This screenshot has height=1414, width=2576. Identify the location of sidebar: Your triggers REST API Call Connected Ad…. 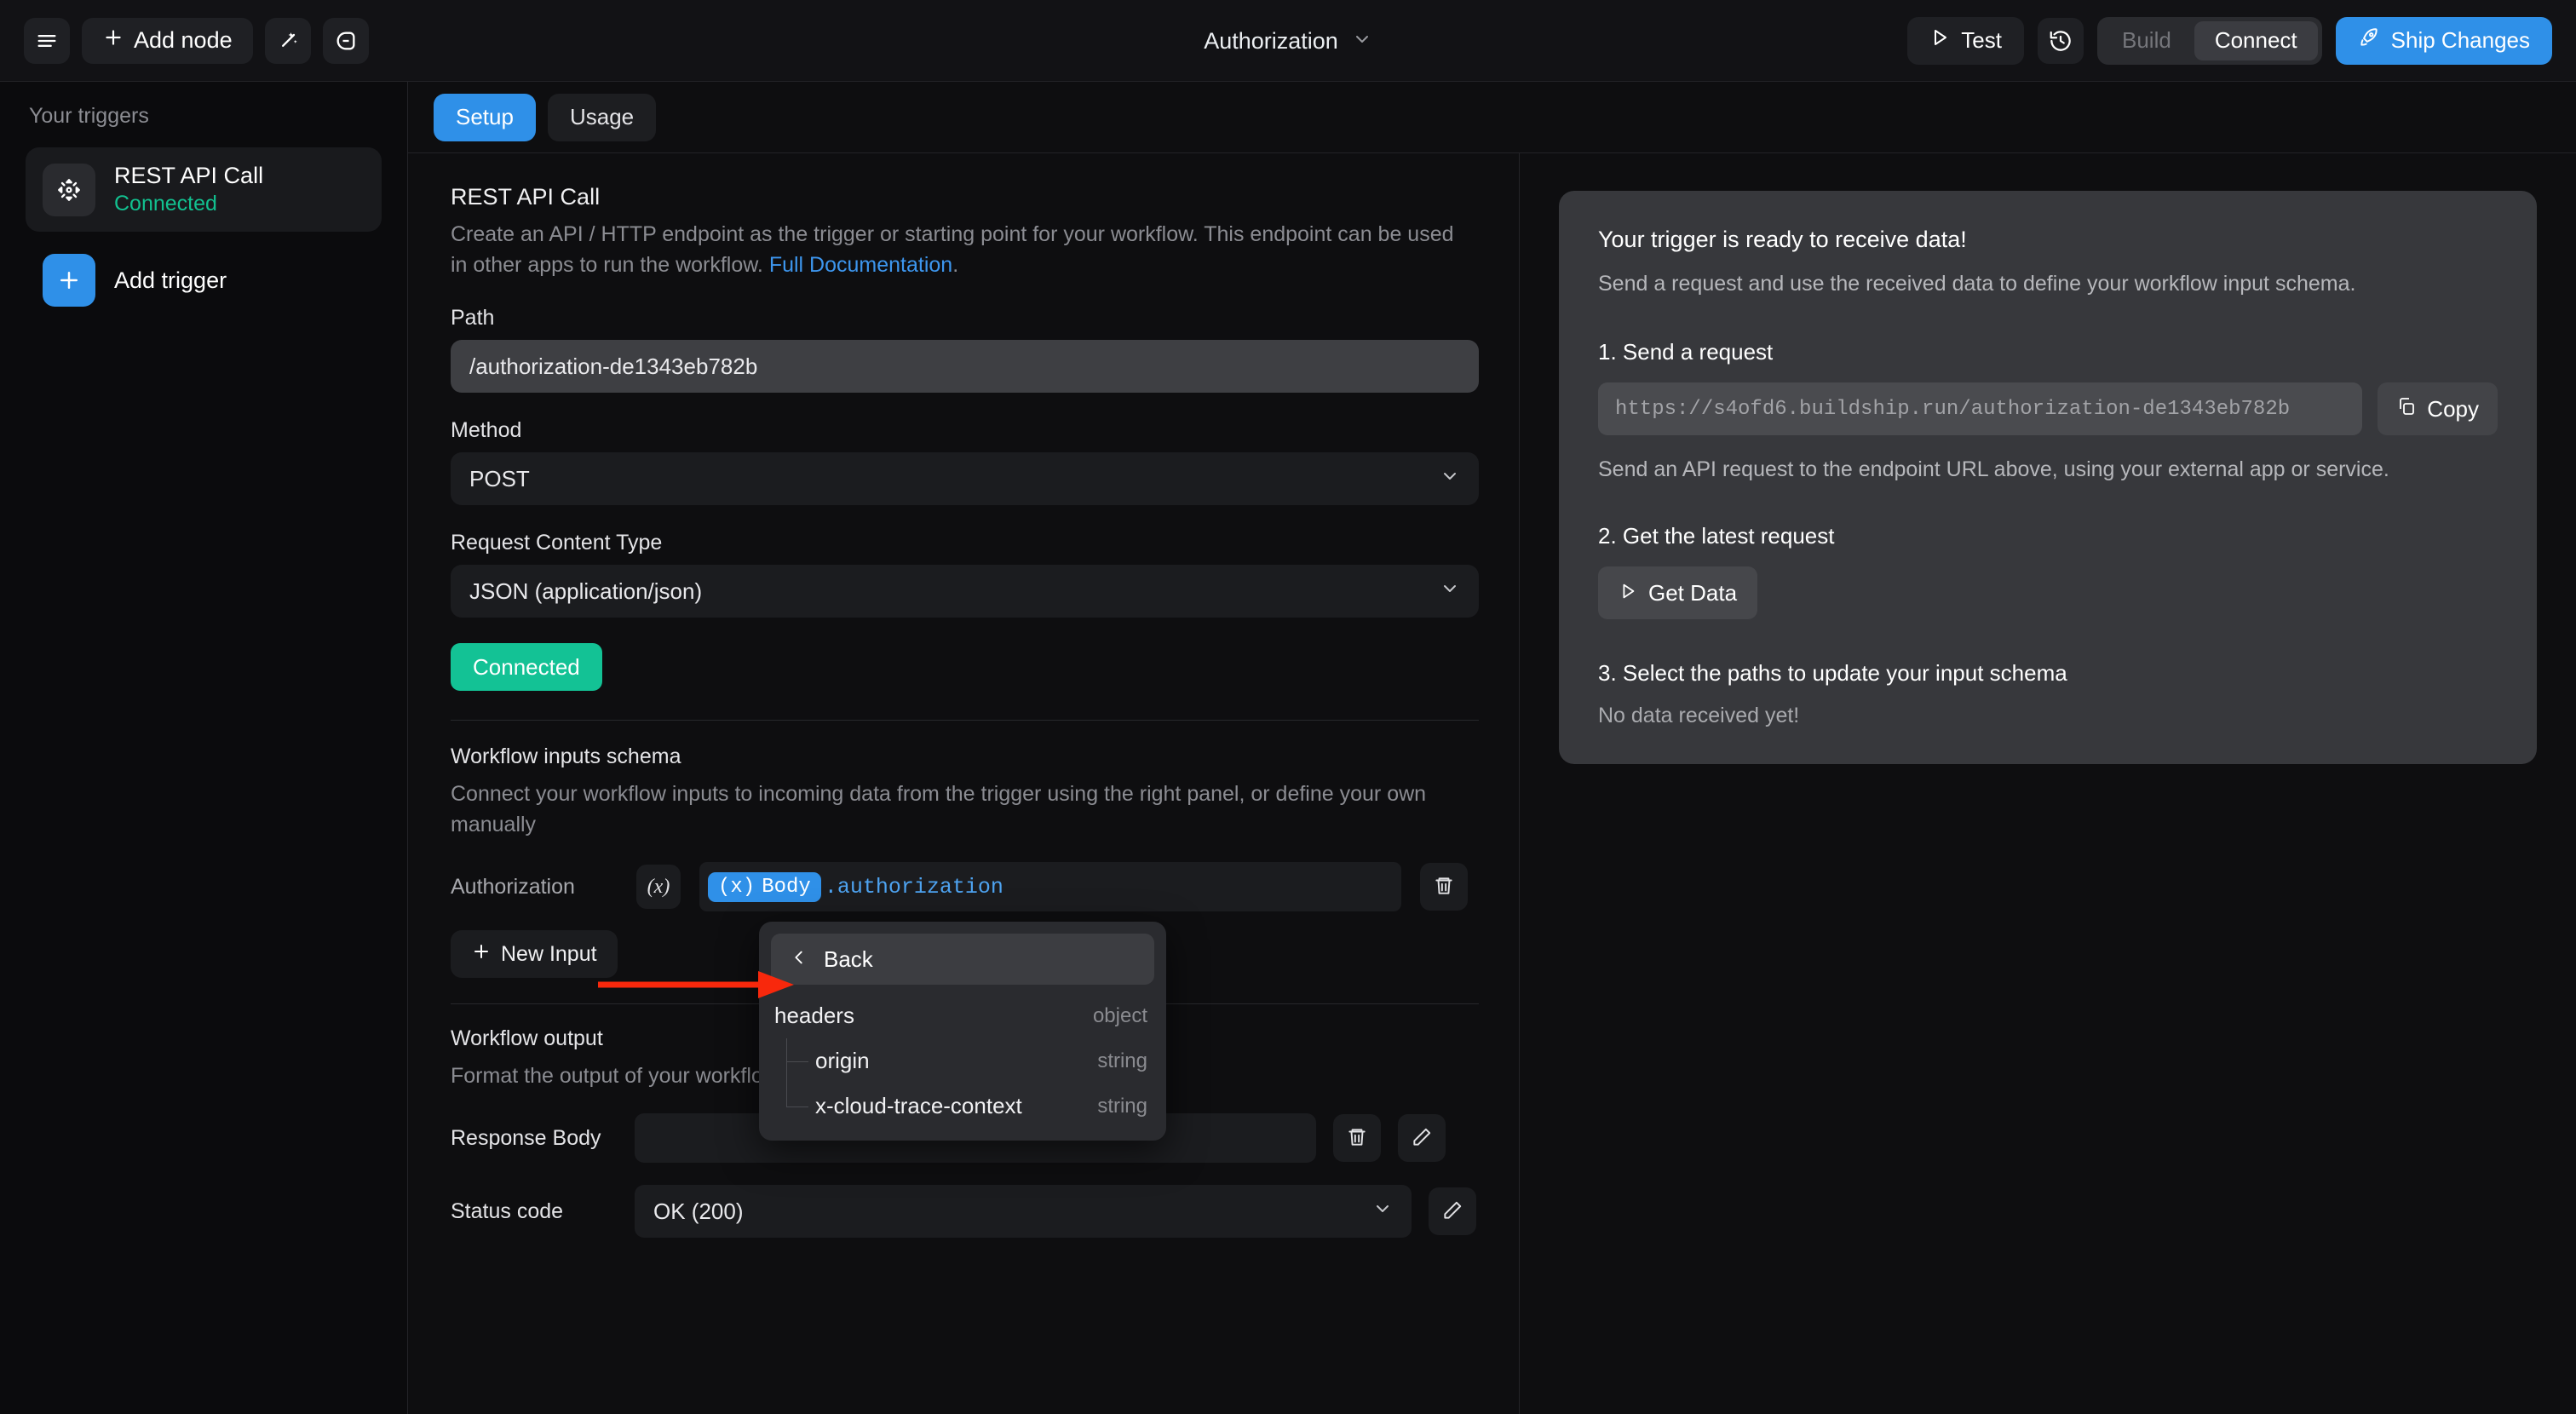
(204, 748).